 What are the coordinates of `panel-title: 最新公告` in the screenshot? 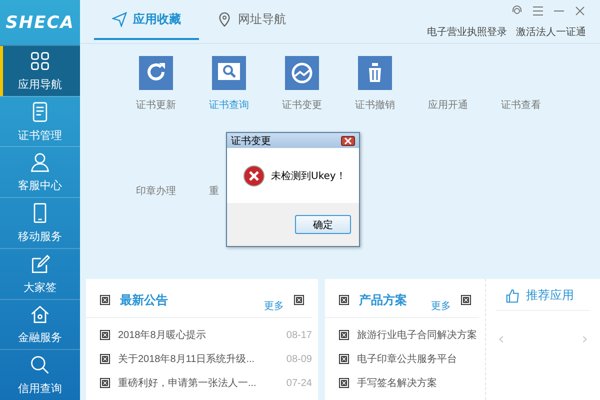 It's located at (144, 300).